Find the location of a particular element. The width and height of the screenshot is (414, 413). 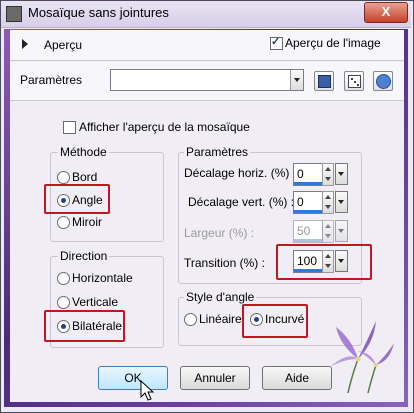

transition-label: Transition (%) : is located at coordinates (224, 263).